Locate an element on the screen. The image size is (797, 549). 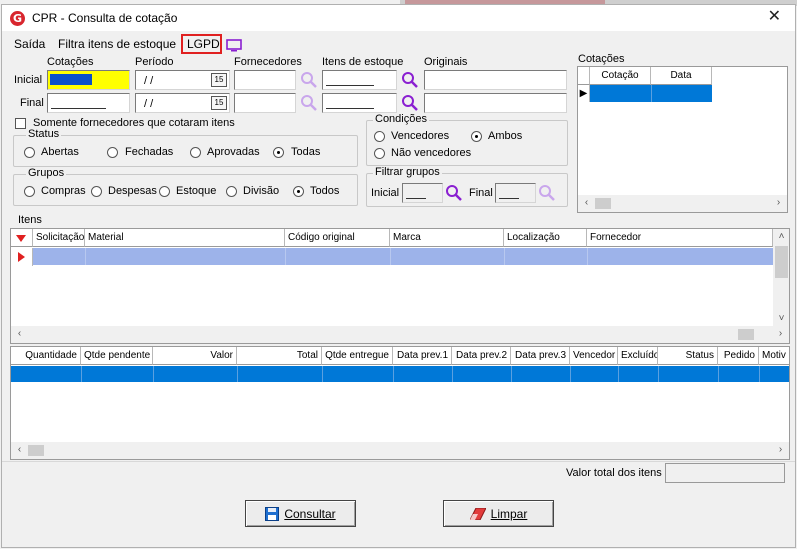
cotacoes-hscrollbar: ‹ › is located at coordinates (682, 203).